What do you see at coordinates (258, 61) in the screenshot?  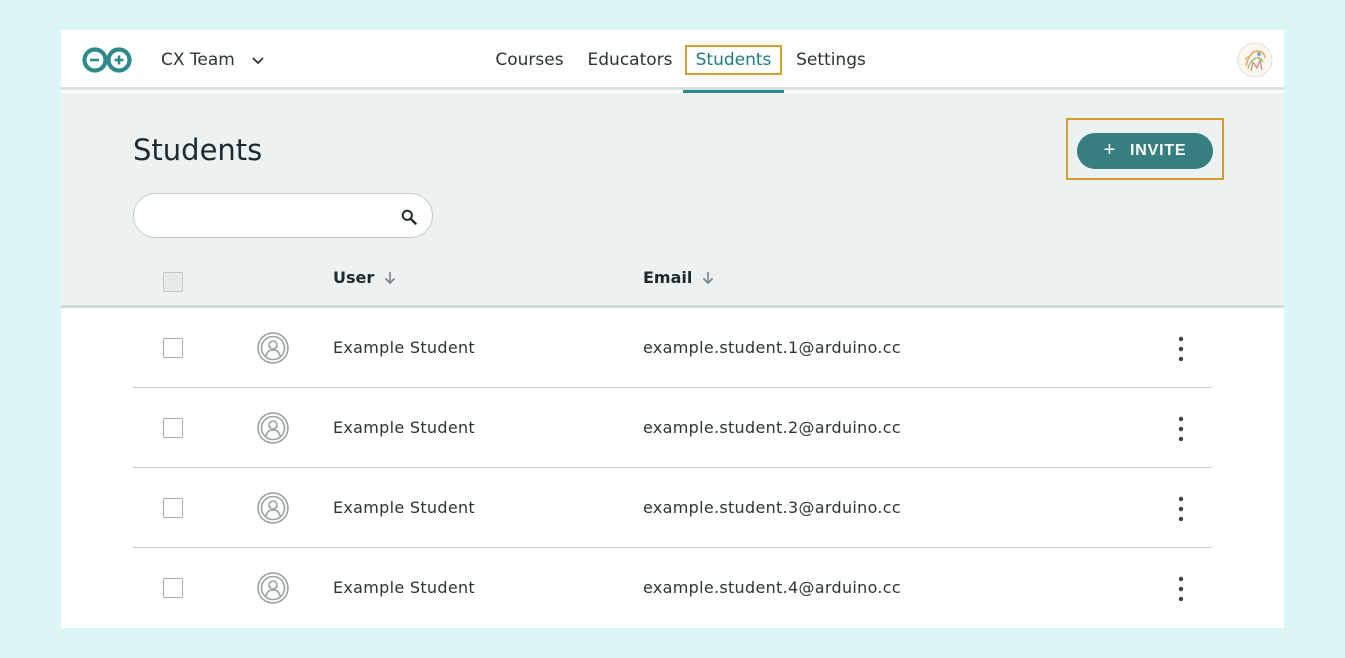 I see `chevron-down-icon` at bounding box center [258, 61].